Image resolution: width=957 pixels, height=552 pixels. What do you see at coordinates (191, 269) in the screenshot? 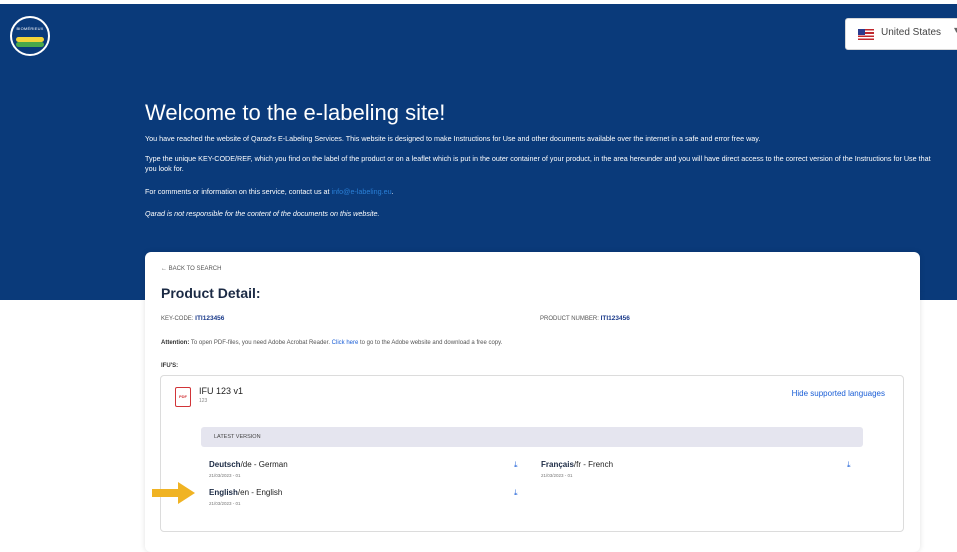
I see `back-to-search-link: ← BACK TO SEARCH` at bounding box center [191, 269].